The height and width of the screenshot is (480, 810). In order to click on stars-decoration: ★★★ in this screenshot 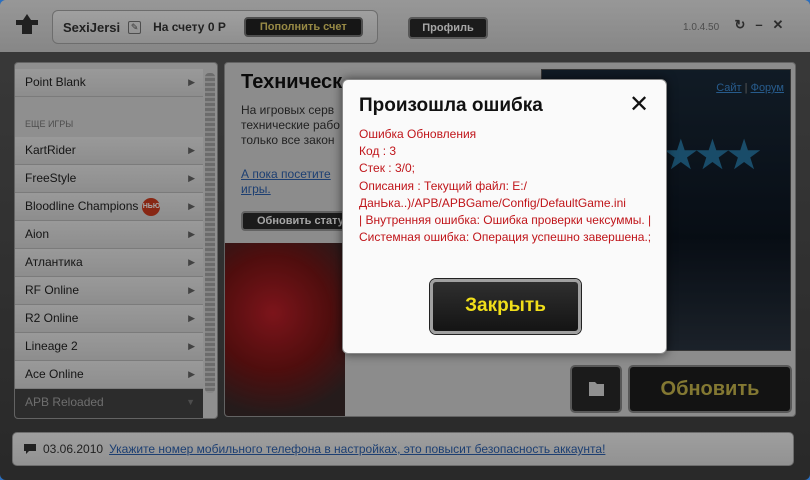, I will do `click(712, 154)`.